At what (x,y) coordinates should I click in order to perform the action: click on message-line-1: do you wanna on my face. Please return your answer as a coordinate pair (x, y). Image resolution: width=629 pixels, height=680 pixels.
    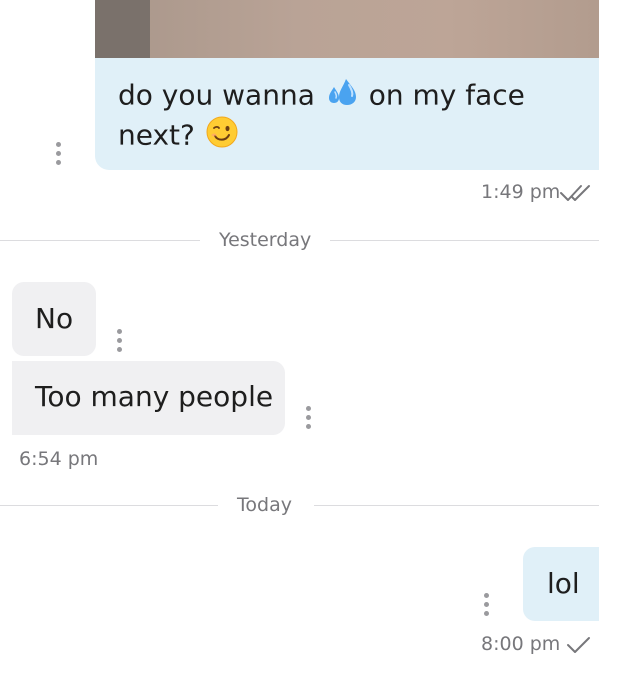
    Looking at the image, I should click on (346, 96).